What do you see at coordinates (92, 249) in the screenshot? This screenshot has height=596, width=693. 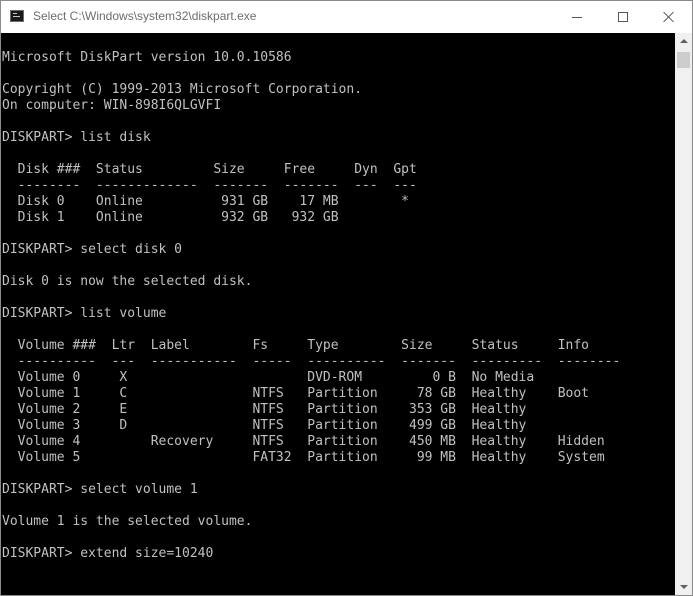 I see `console-line: DISKPART> select disk 0` at bounding box center [92, 249].